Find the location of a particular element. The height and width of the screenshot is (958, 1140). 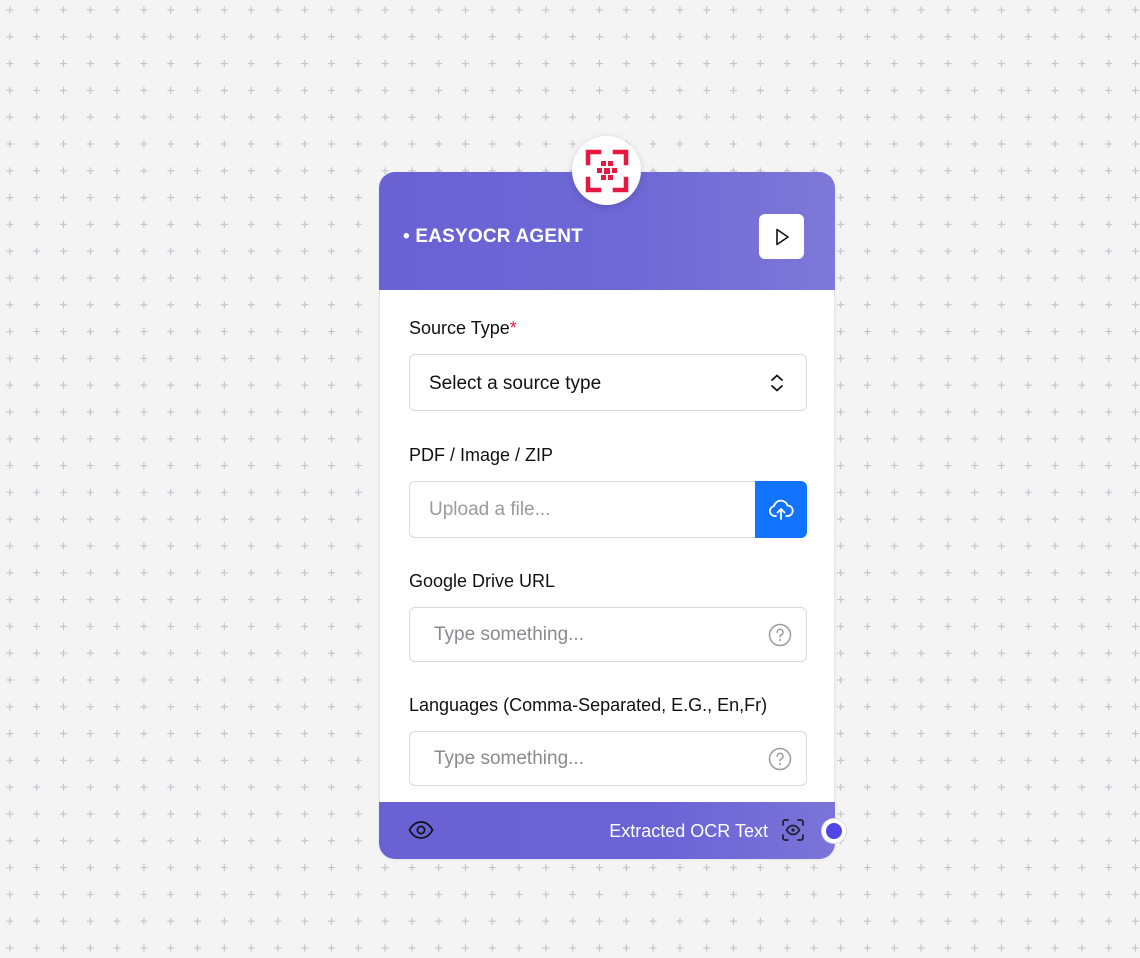

node-title: • EASYOCR AGENT is located at coordinates (493, 236).